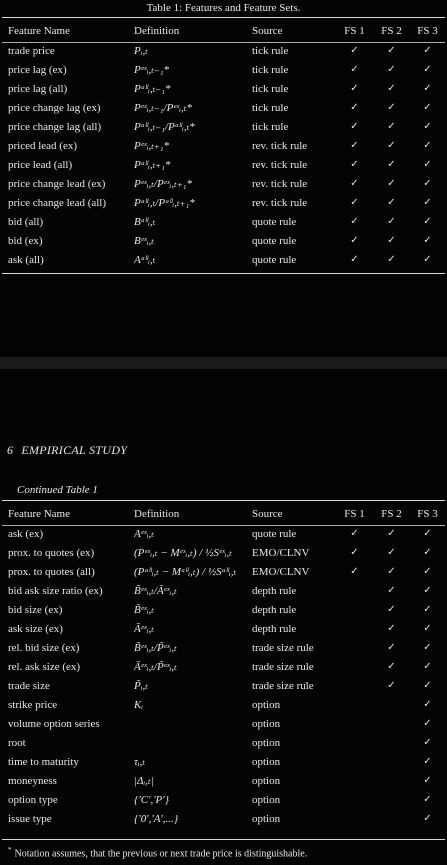 This screenshot has height=865, width=447. Describe the element at coordinates (223, 761) in the screenshot. I see `table-row: time to maturity τᵢ,ₜ option ✓` at that location.